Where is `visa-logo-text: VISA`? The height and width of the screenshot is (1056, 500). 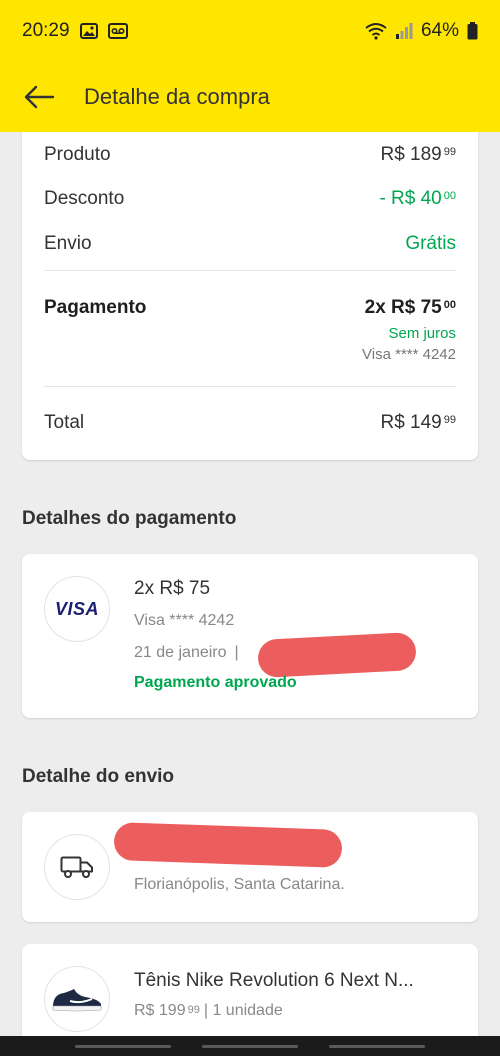
visa-logo-text: VISA is located at coordinates (76, 608).